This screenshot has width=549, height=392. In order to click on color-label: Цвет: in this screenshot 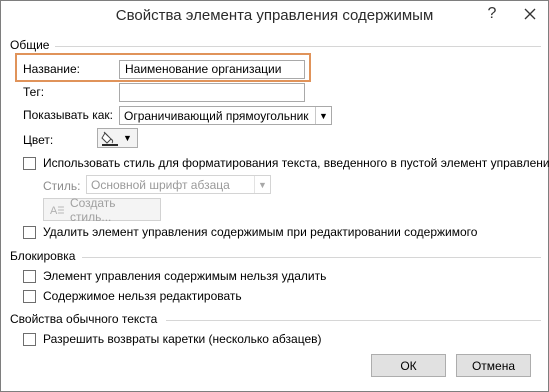, I will do `click(38, 140)`.